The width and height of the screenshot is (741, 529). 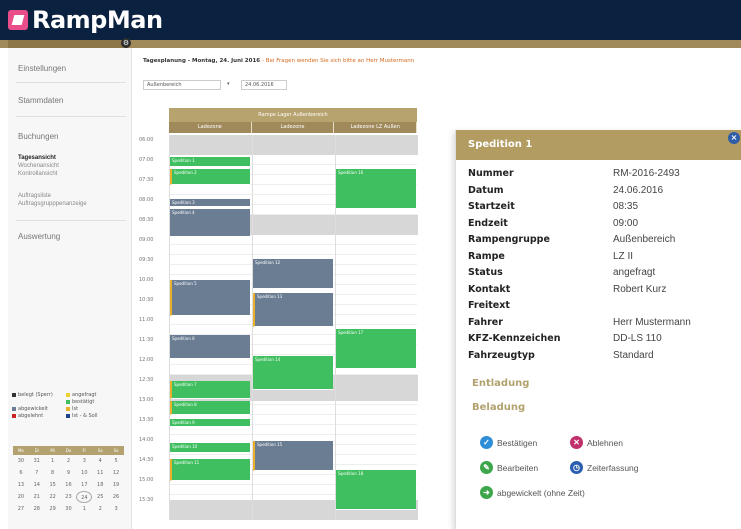 What do you see at coordinates (21, 509) in the screenshot?
I see `calendar-day: 27` at bounding box center [21, 509].